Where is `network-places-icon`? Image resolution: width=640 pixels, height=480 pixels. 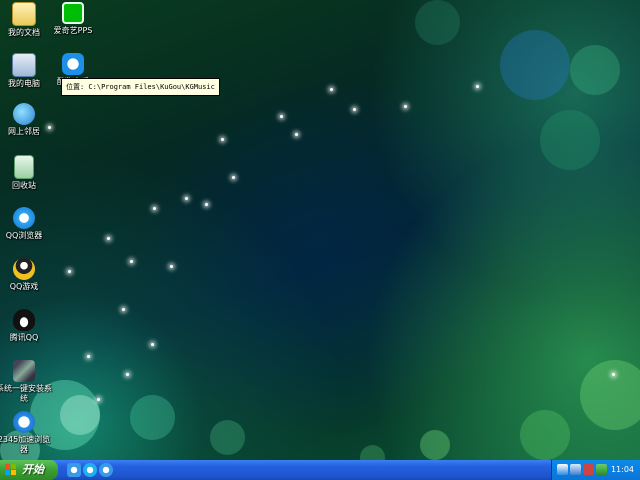
network-places-icon is located at coordinates (24, 114).